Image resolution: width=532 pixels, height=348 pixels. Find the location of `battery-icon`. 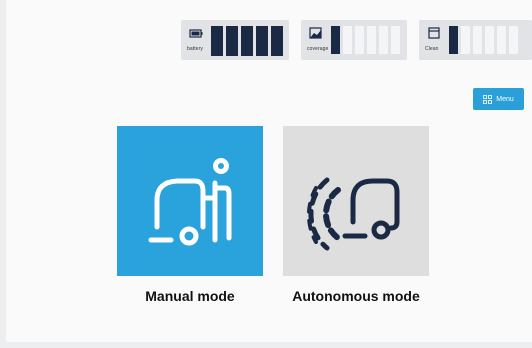

battery-icon is located at coordinates (196, 33).